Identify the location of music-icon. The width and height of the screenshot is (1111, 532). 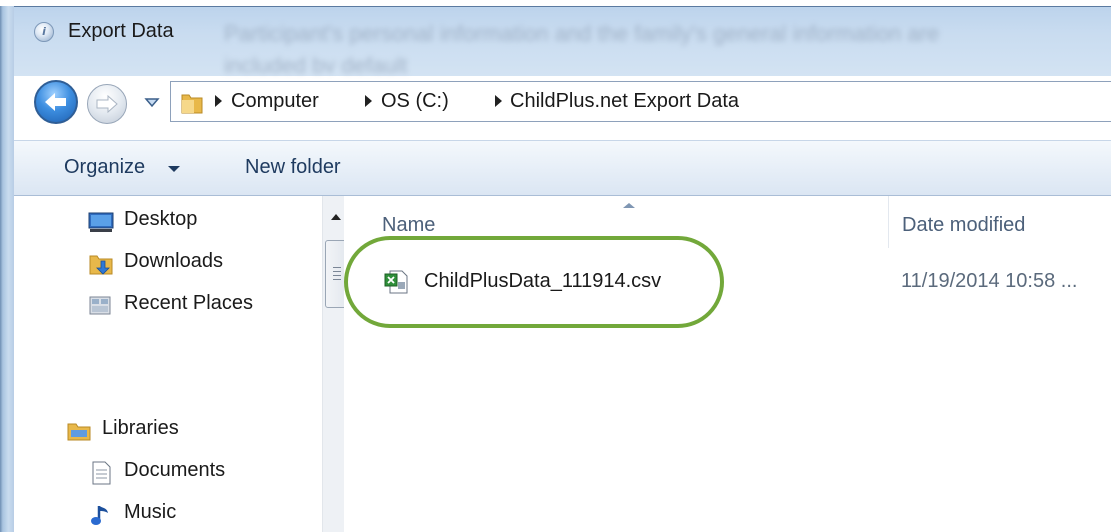
(99, 515).